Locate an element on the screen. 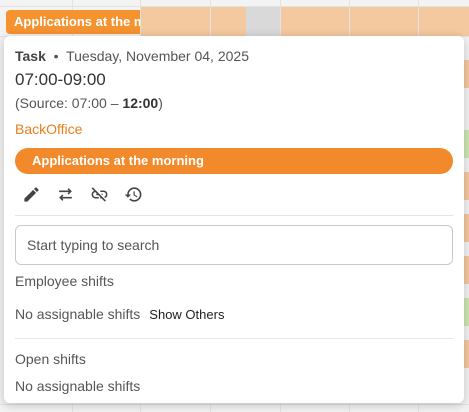 The height and width of the screenshot is (412, 469). show-others-button: Show Others is located at coordinates (186, 314).